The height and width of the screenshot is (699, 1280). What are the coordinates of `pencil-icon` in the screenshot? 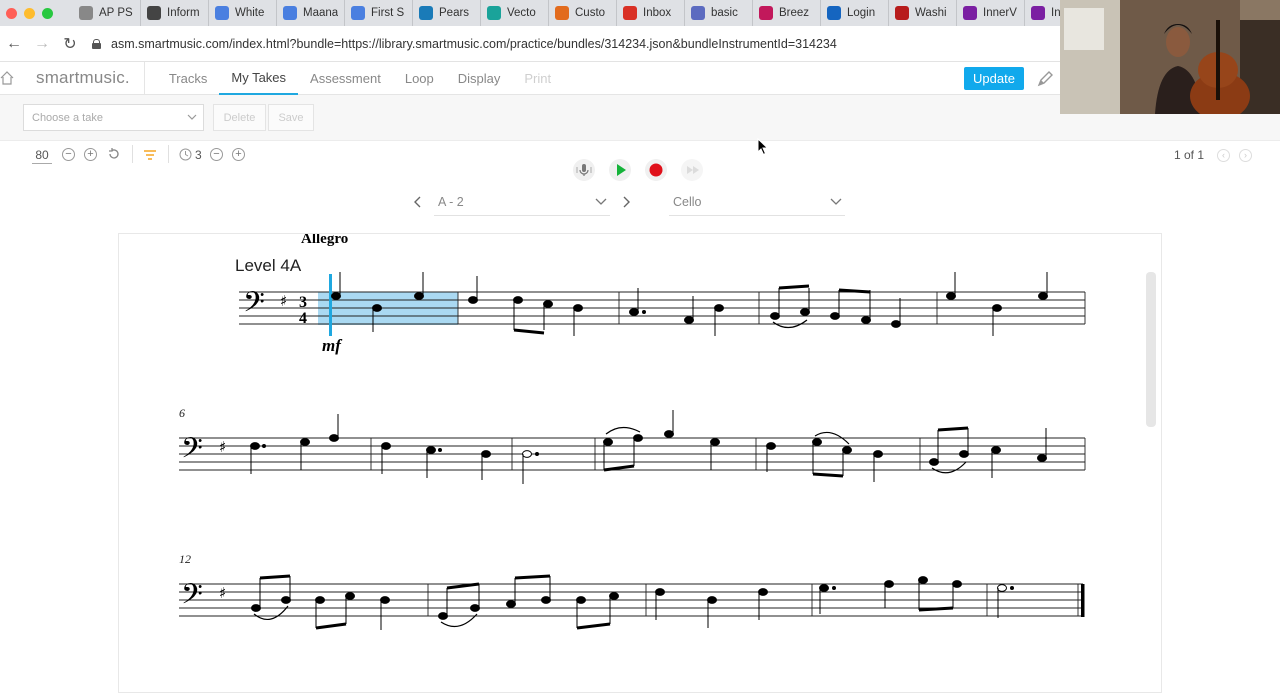 It's located at (1045, 79).